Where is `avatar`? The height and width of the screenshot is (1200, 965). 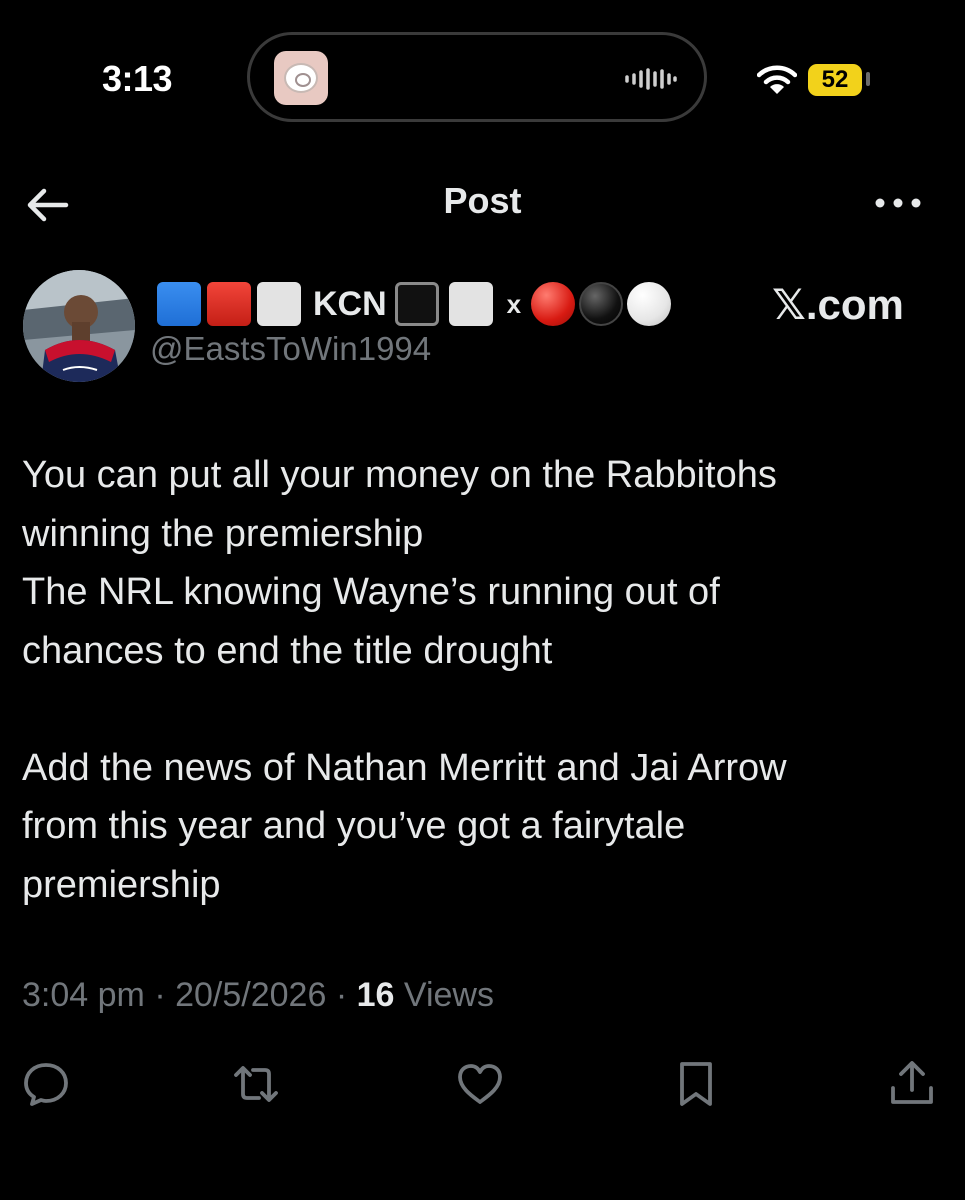 avatar is located at coordinates (79, 326).